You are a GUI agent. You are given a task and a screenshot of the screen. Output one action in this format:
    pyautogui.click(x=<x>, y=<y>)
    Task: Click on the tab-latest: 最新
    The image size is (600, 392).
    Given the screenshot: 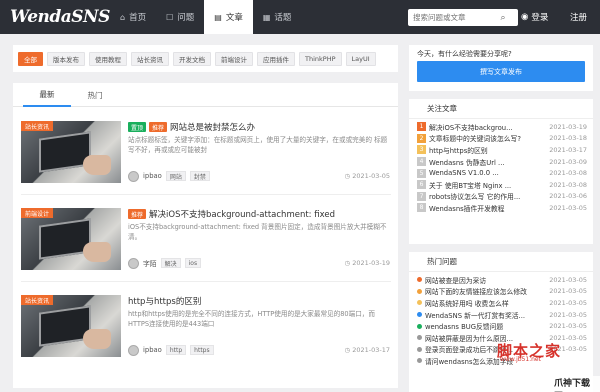 What is the action you would take?
    pyautogui.click(x=47, y=95)
    